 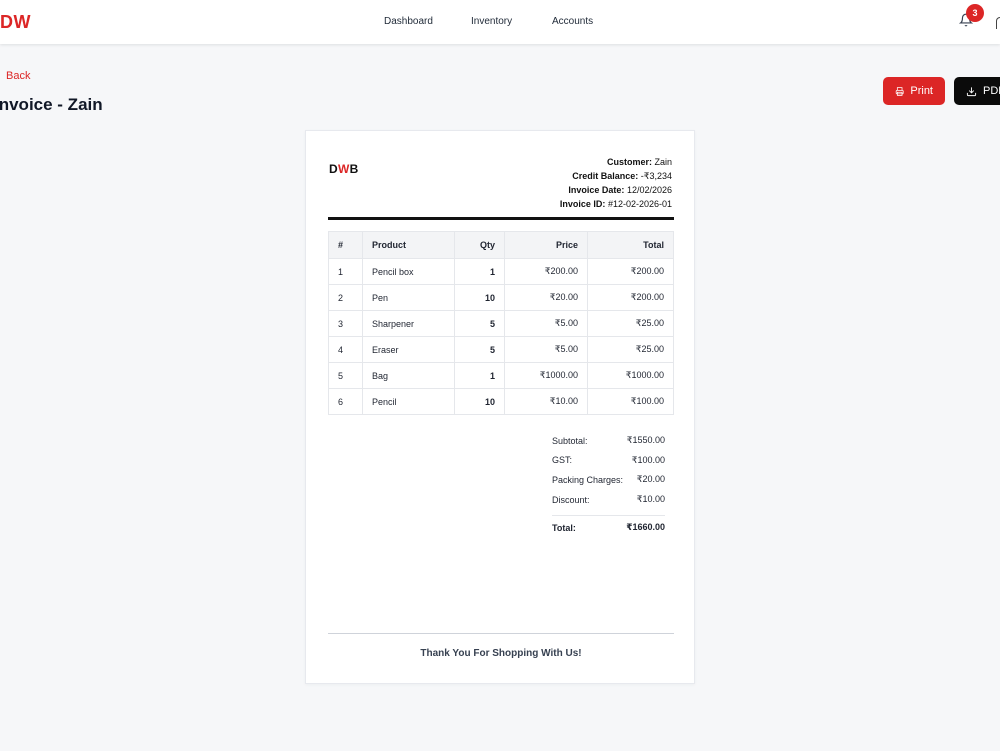 What do you see at coordinates (408, 21) in the screenshot?
I see `nav-dashboard: Dashboard` at bounding box center [408, 21].